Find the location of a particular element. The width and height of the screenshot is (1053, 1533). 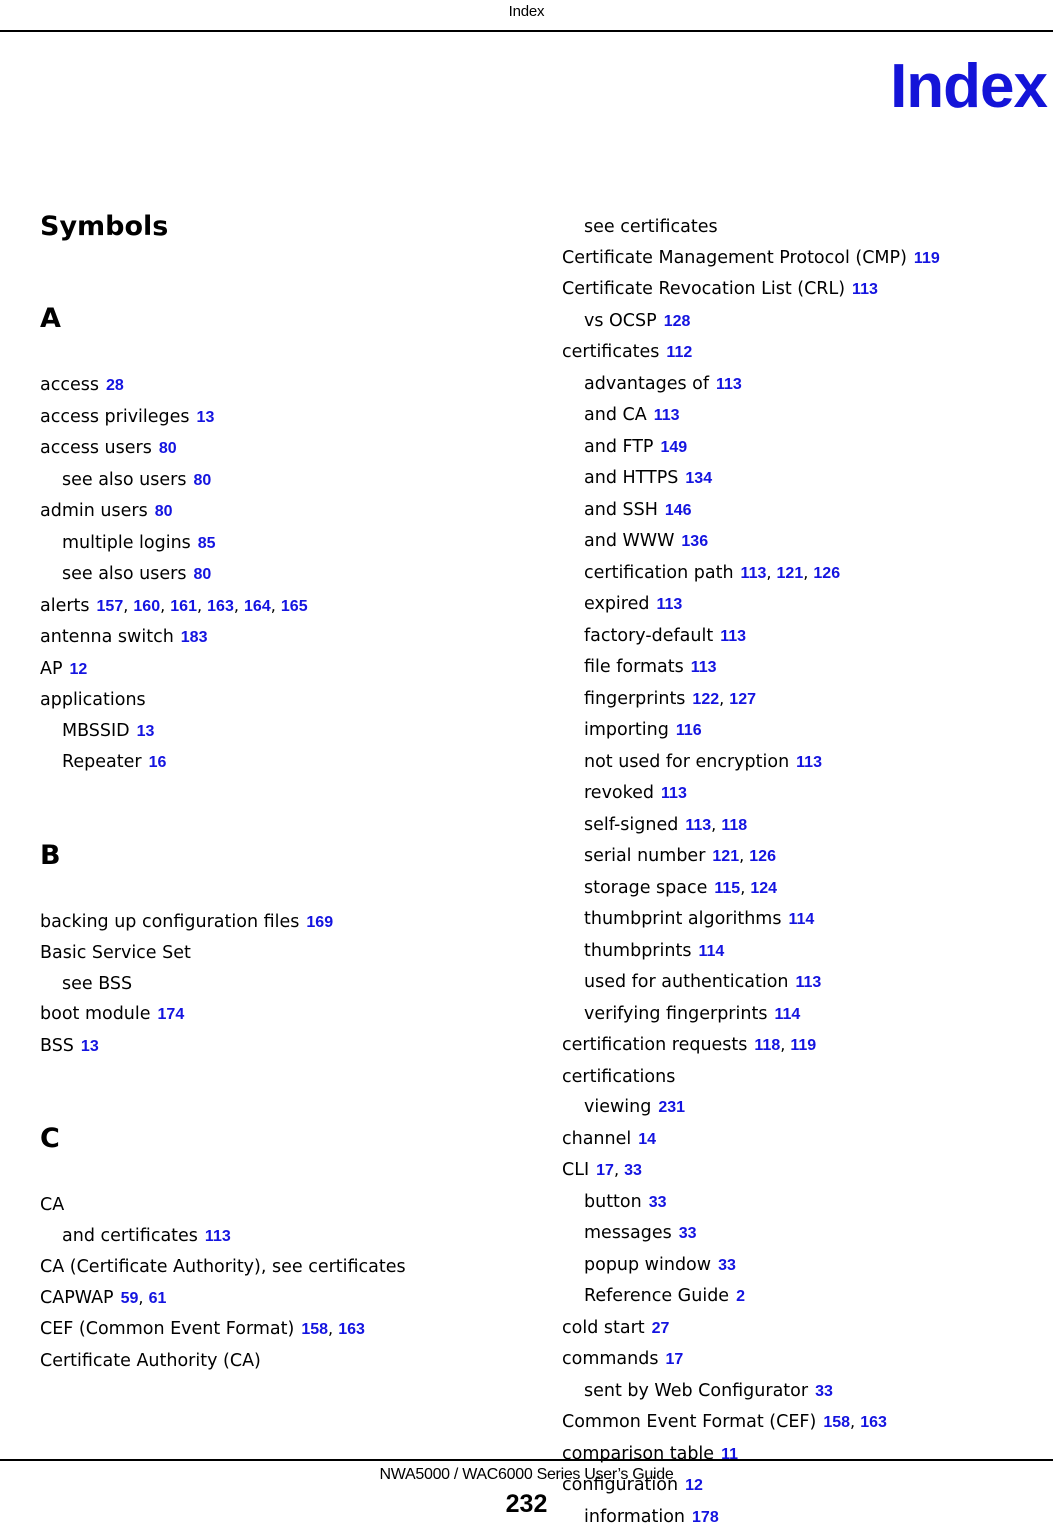

page-reference: 28 is located at coordinates (115, 385).